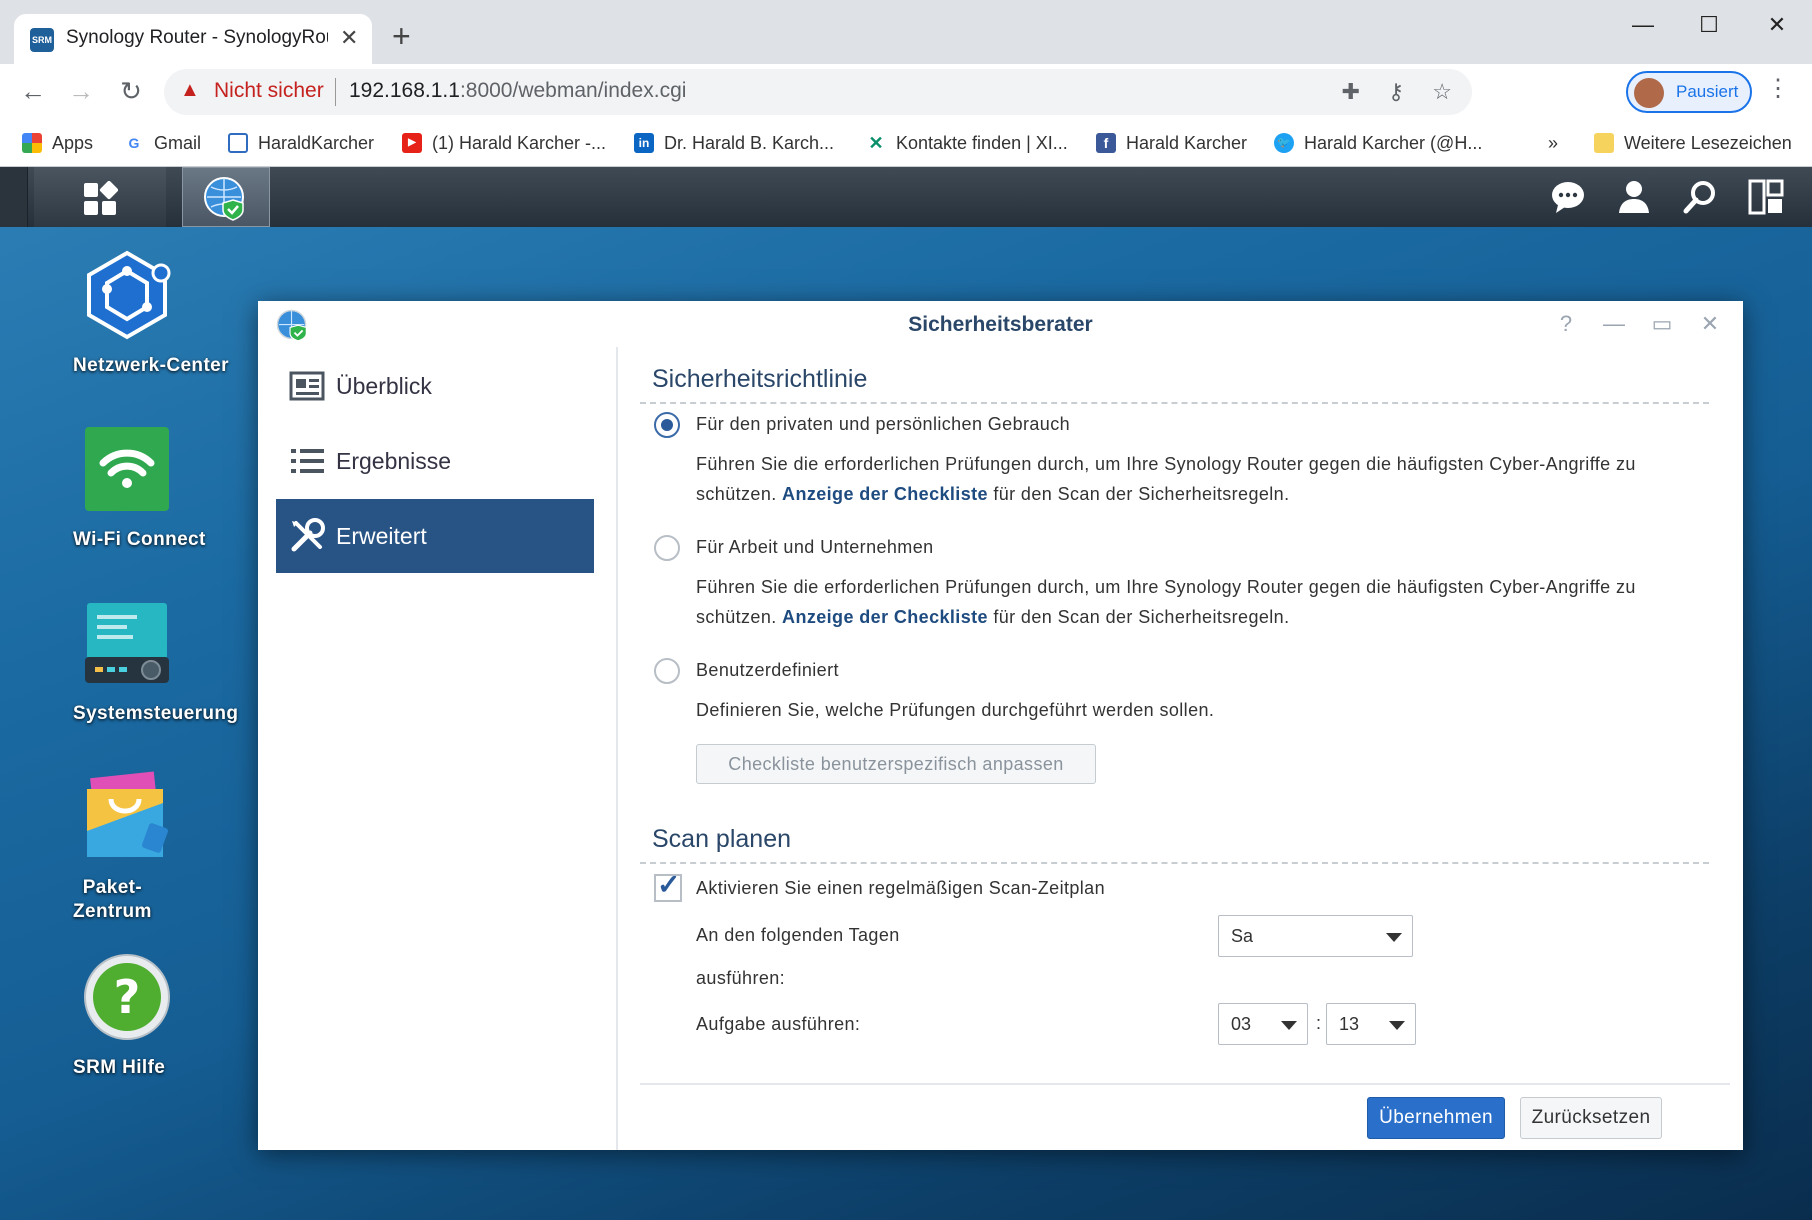  I want to click on facebook-icon: f, so click(1106, 143).